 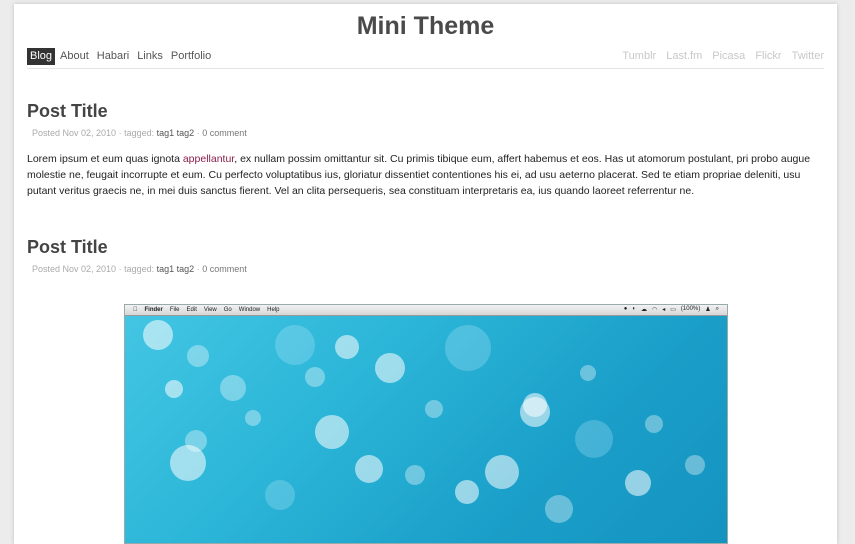 What do you see at coordinates (664, 310) in the screenshot?
I see `volume-icon: ◂` at bounding box center [664, 310].